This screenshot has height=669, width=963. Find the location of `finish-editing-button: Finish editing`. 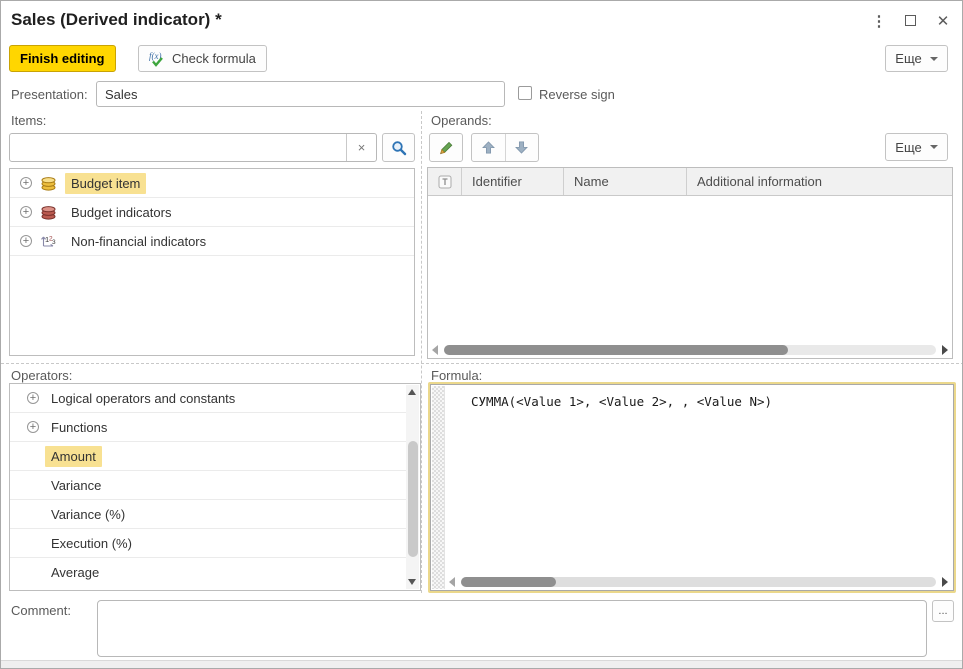

finish-editing-button: Finish editing is located at coordinates (62, 58).